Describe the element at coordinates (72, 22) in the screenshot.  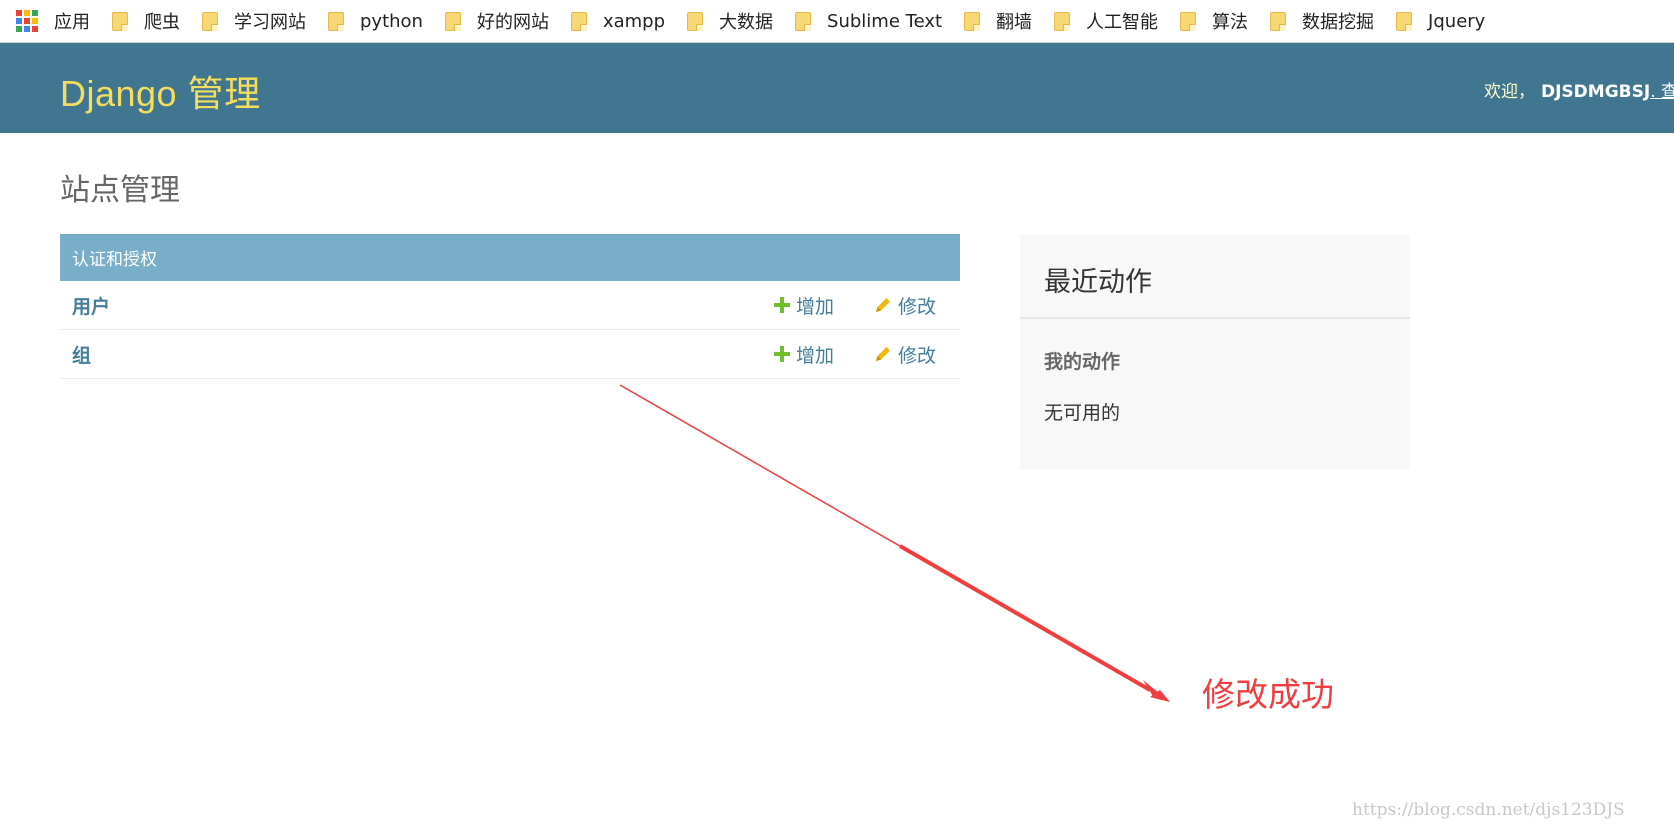
I see `bookmark-label: 应用` at that location.